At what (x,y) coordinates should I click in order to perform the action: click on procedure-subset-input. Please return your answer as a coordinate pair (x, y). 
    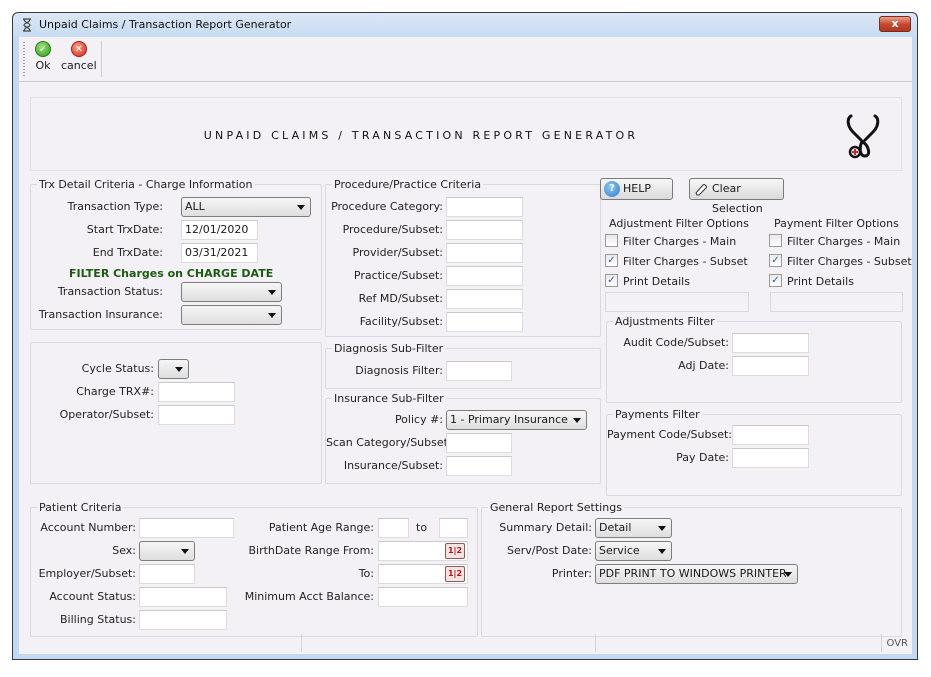
    Looking at the image, I should click on (484, 230).